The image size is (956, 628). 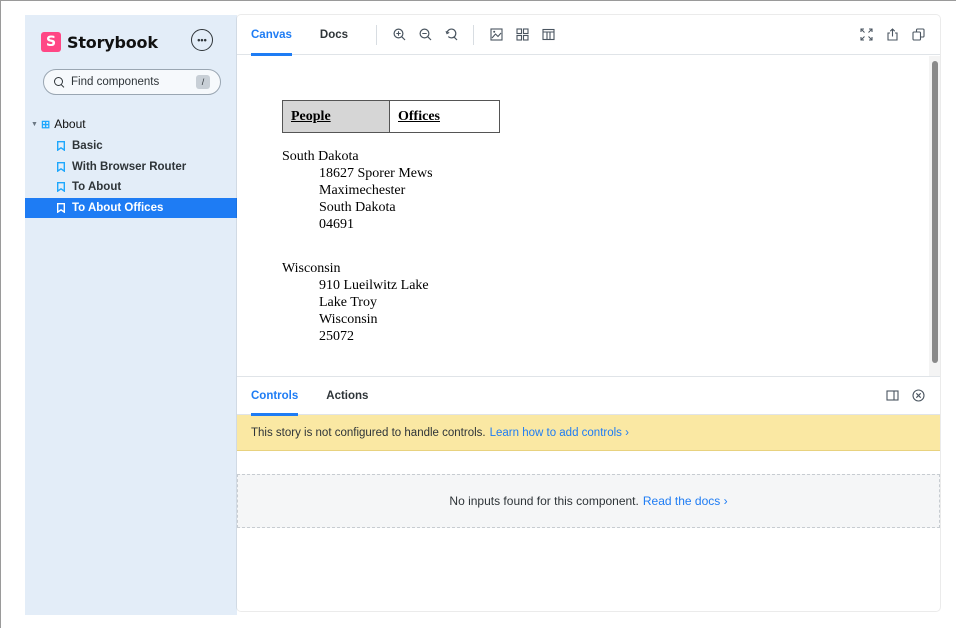 What do you see at coordinates (588, 396) in the screenshot?
I see `addons-tabbar: Controls Actions` at bounding box center [588, 396].